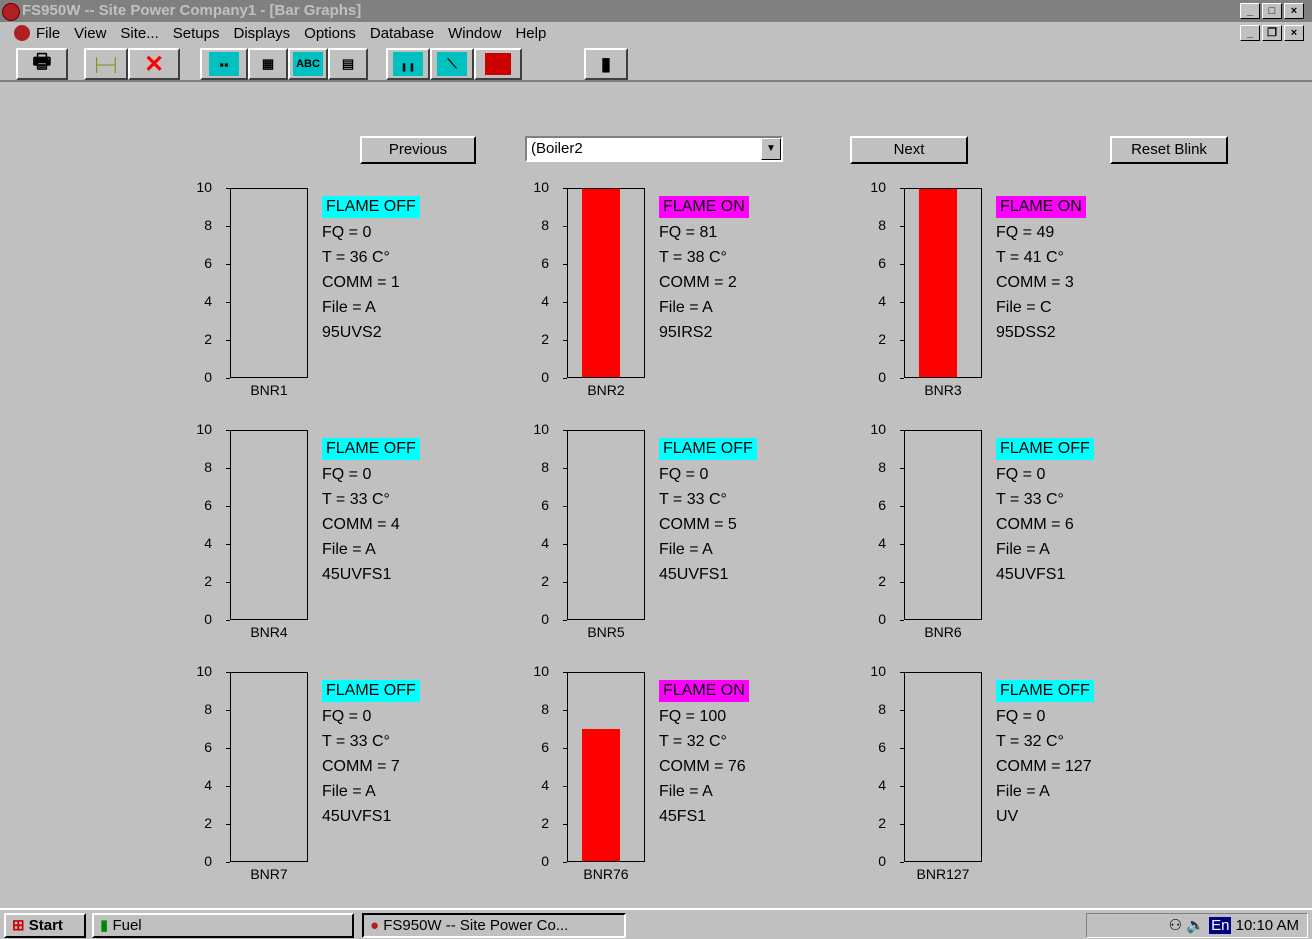 The width and height of the screenshot is (1312, 939). I want to click on bar-graph-icon: ╻╻, so click(408, 64).